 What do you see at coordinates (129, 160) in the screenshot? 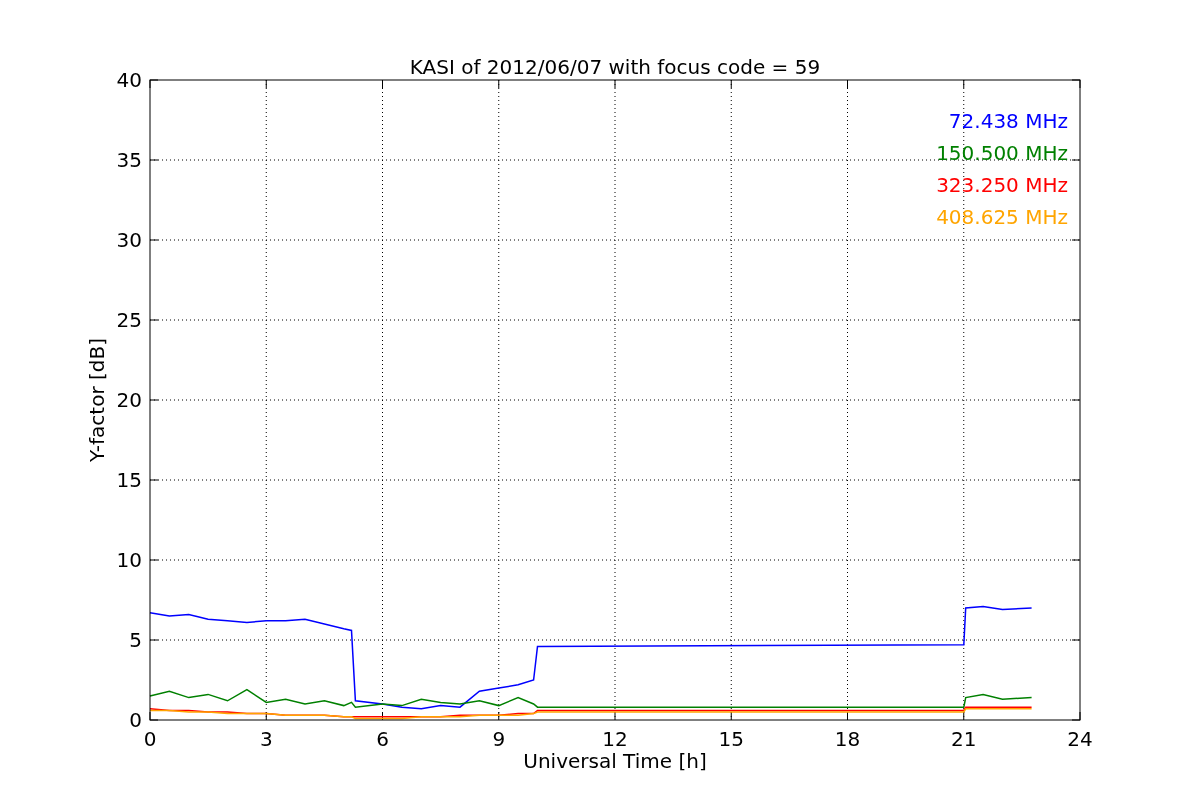
I see `y-tick-label: 35` at bounding box center [129, 160].